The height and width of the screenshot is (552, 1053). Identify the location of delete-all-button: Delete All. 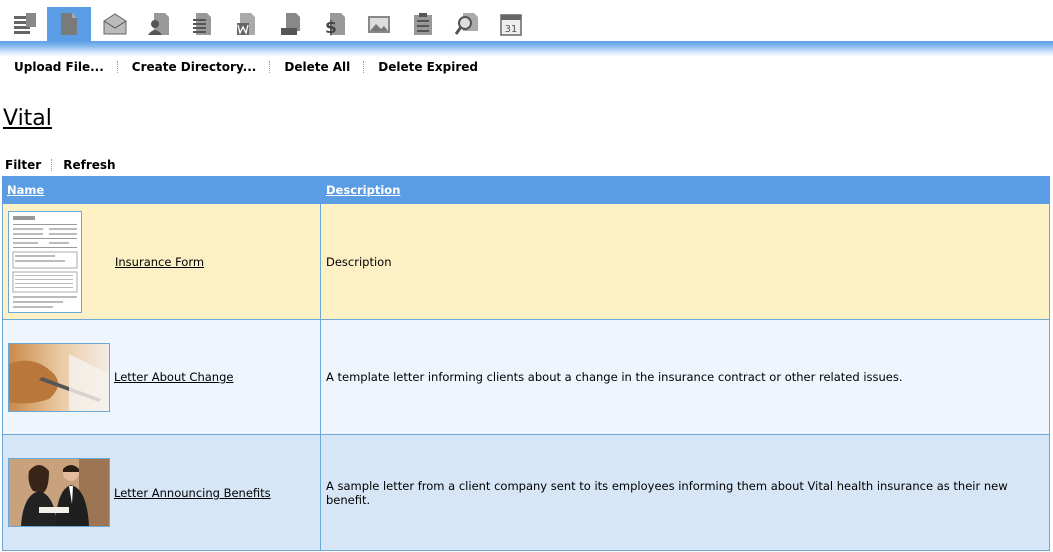
(316, 67).